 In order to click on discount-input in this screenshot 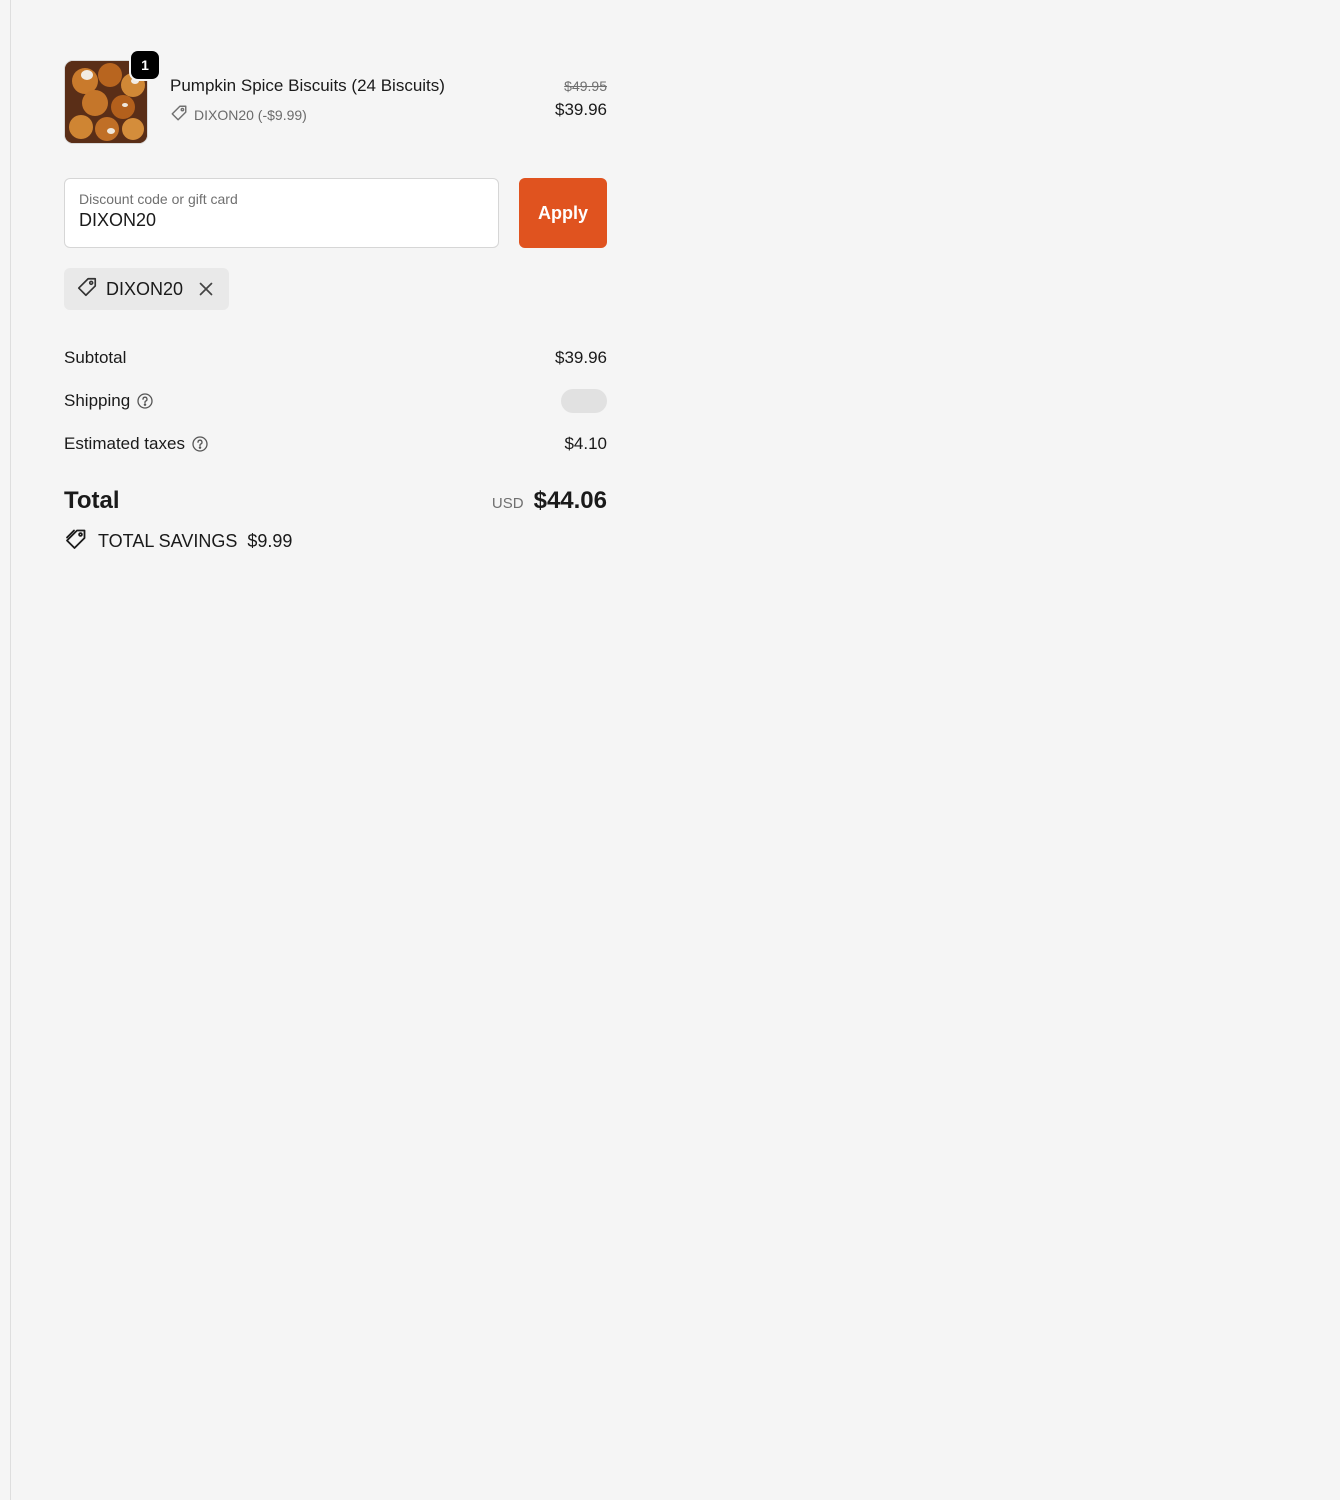, I will do `click(279, 220)`.